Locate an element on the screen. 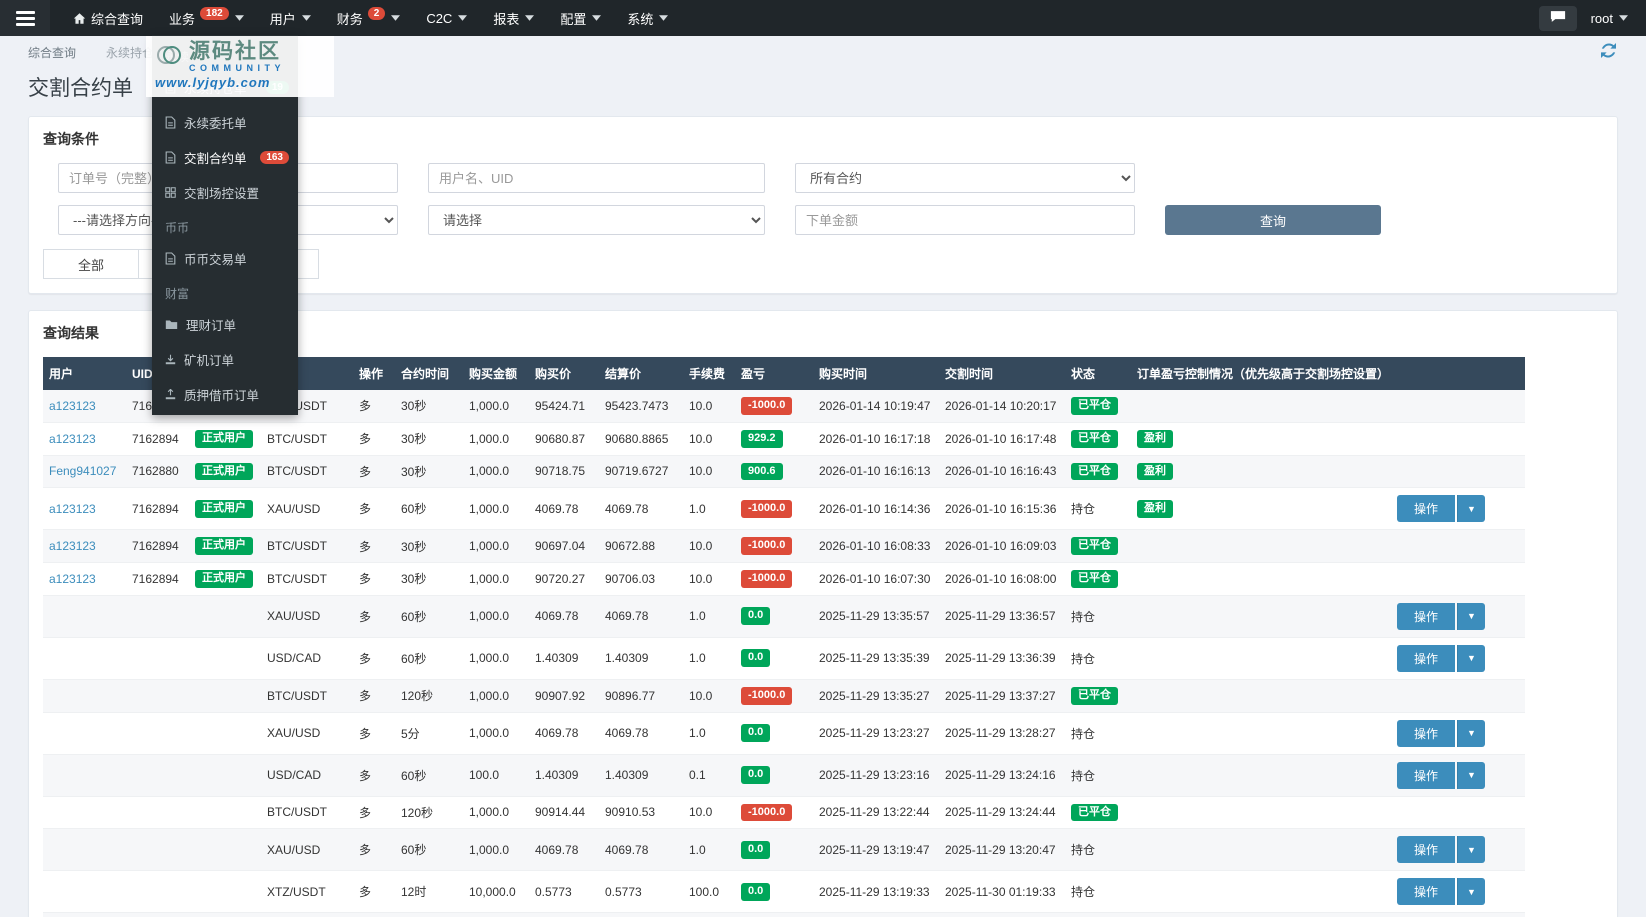  user-link: Feng941027 is located at coordinates (82, 471).